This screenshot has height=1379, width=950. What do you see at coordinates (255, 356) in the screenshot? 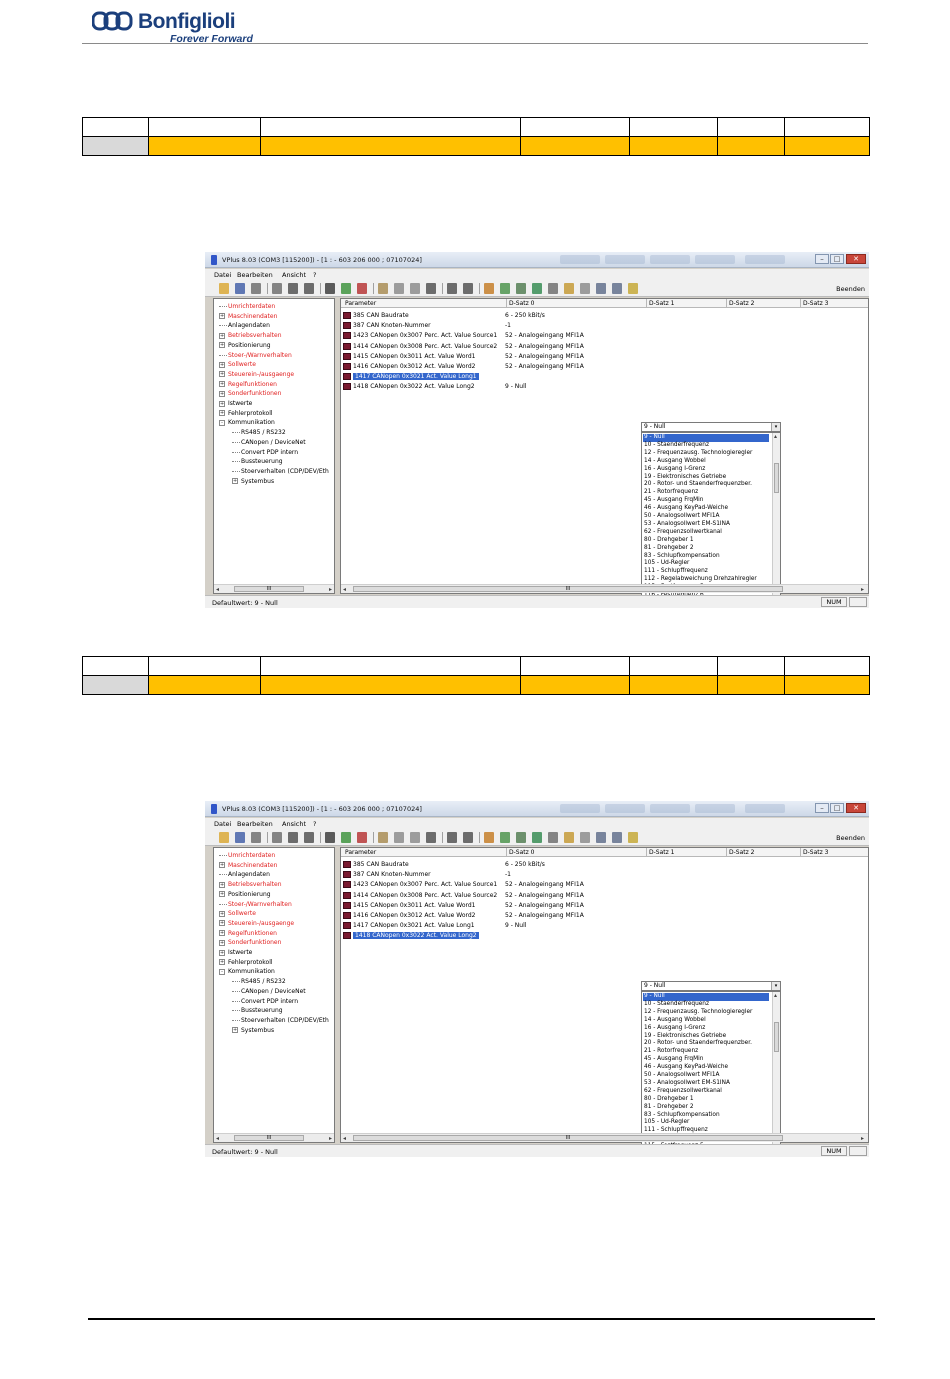
I see `tree-item: Stoer-/Warnverhalten` at bounding box center [255, 356].